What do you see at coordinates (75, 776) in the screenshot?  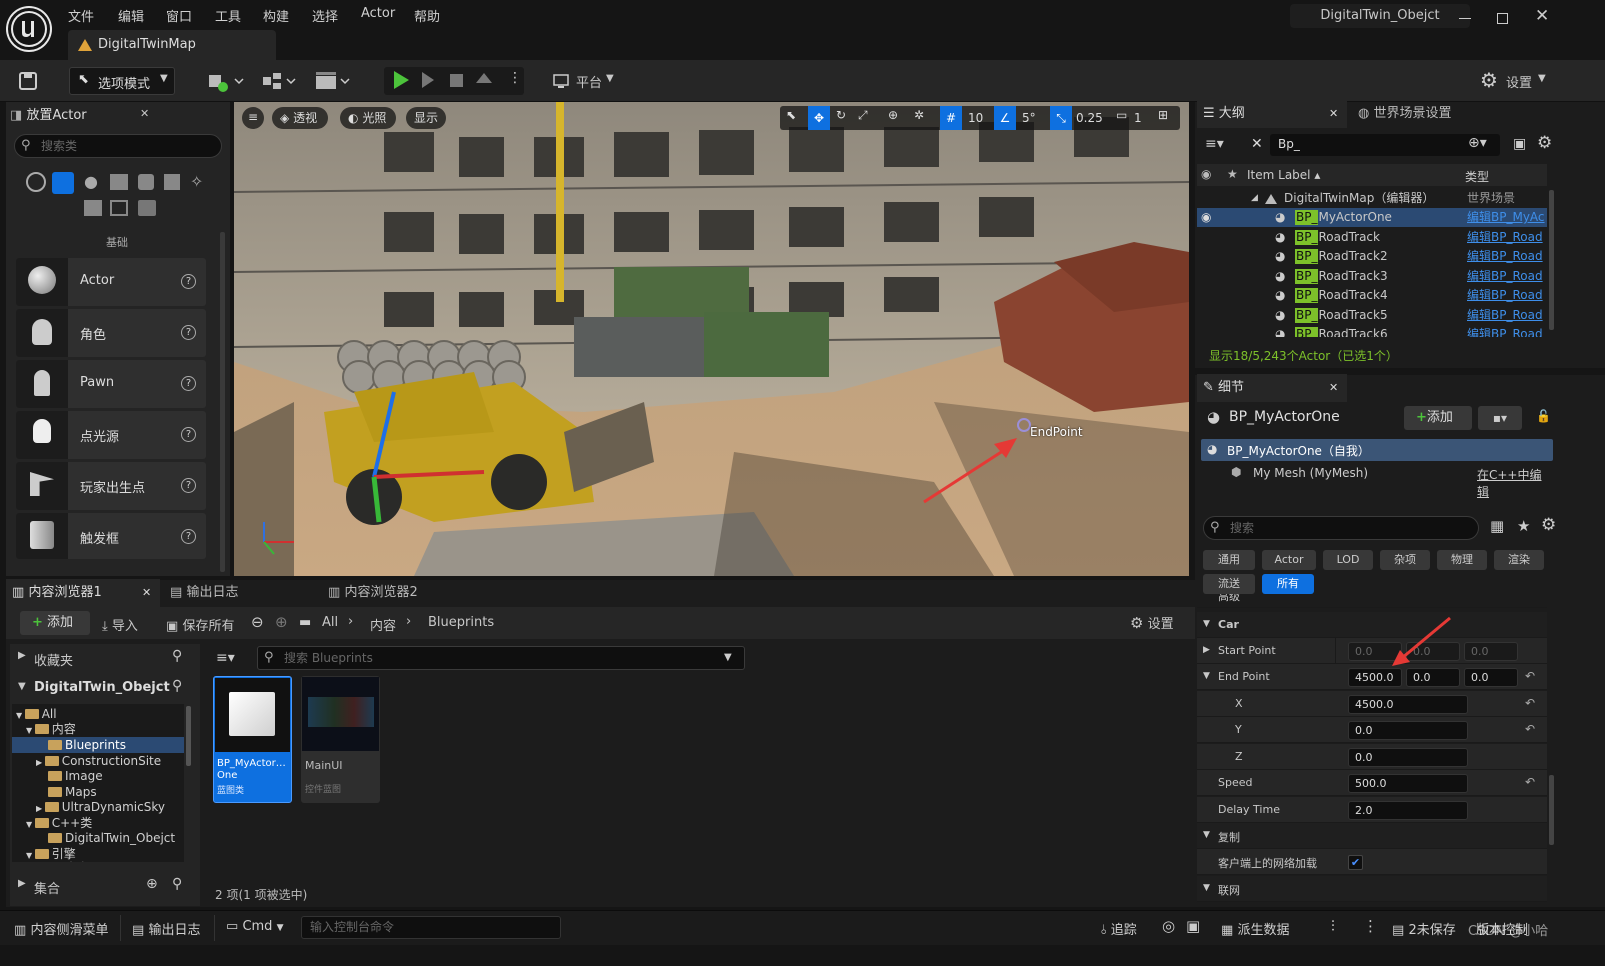 I see `tree-item-image: Image` at bounding box center [75, 776].